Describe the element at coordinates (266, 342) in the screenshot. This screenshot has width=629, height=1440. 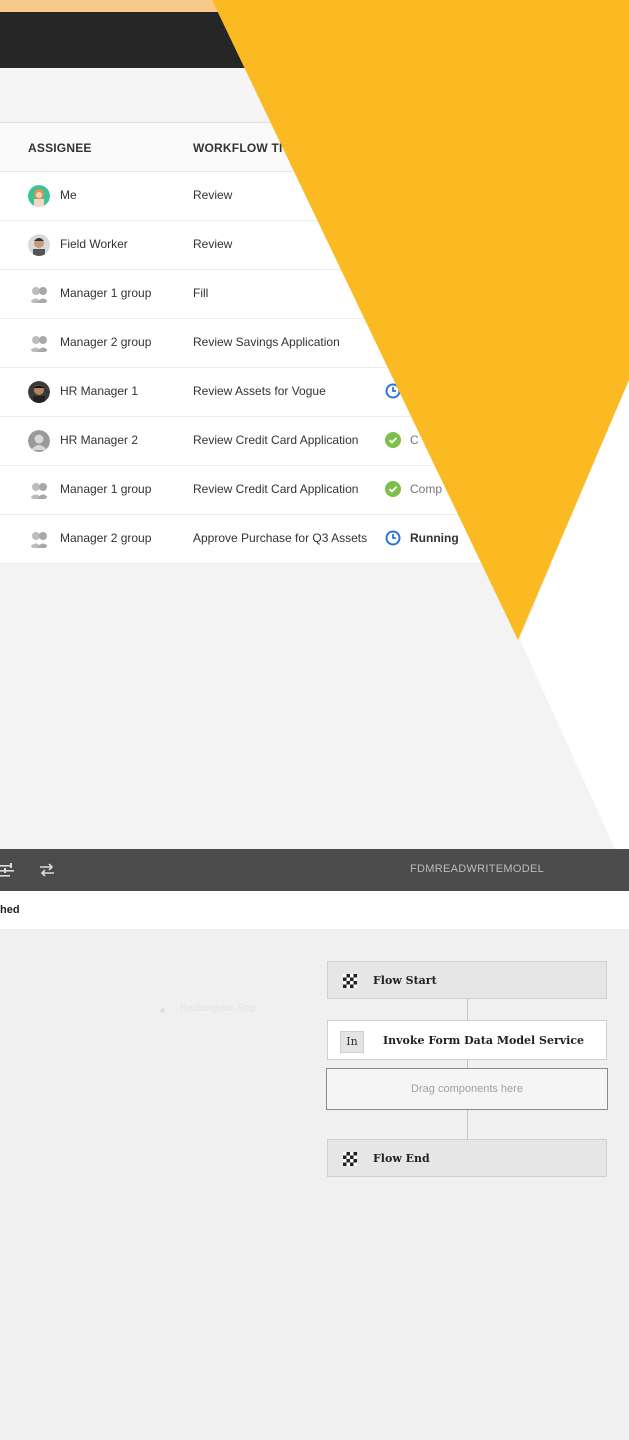
I see `workflow-title: Review Savings Application` at that location.